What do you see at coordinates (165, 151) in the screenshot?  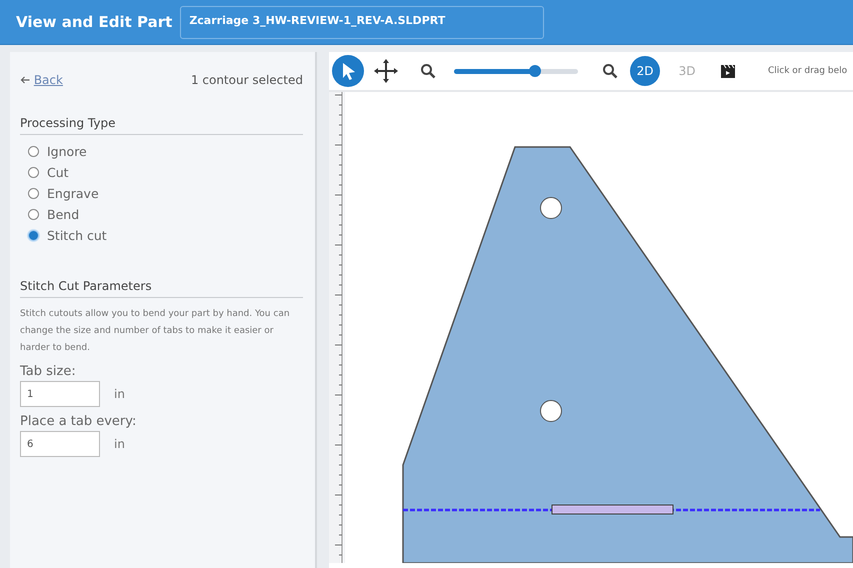 I see `radio-option: Ignore` at bounding box center [165, 151].